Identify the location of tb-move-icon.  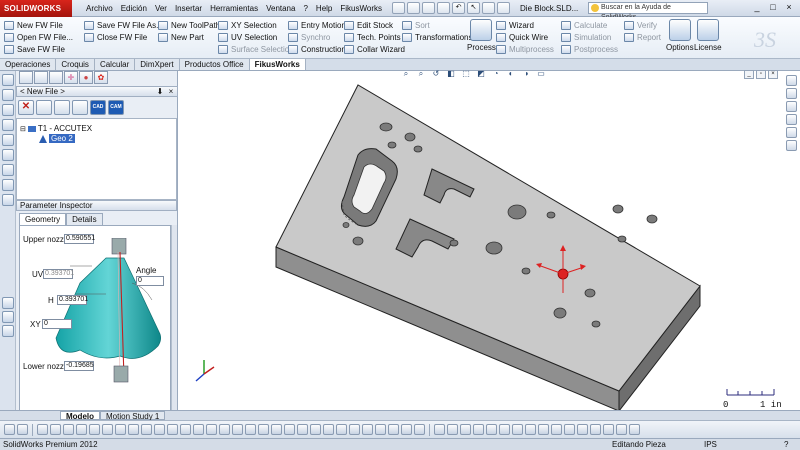
(250, 429).